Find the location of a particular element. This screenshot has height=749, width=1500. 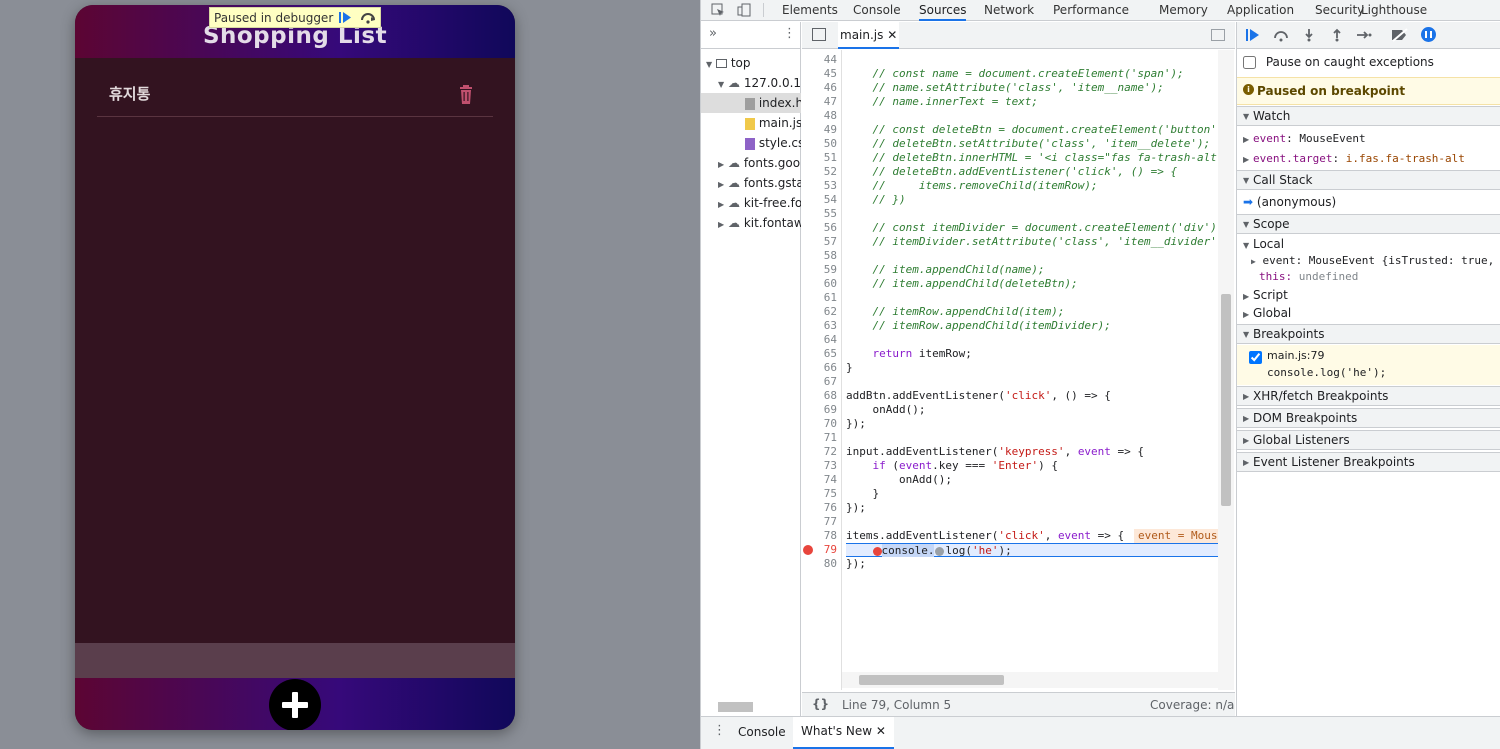

watch-item: ▶ event: MouseEvent is located at coordinates (1368, 138).